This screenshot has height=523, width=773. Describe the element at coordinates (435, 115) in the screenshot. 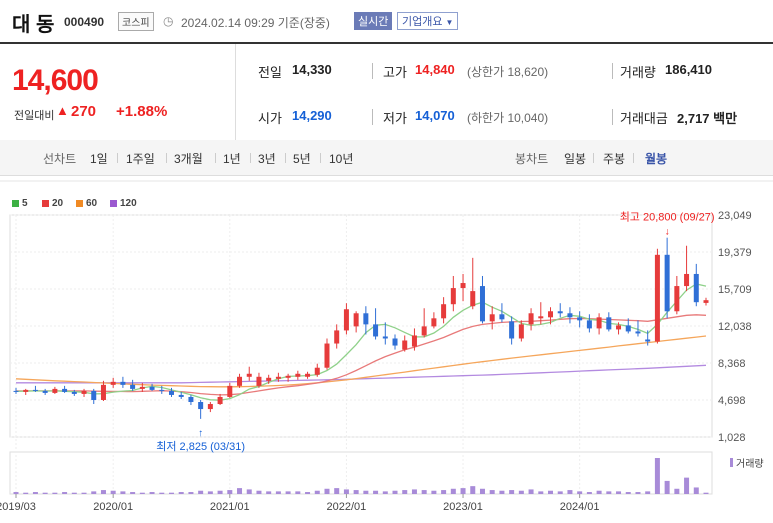

I see `low-value: 14,070` at that location.